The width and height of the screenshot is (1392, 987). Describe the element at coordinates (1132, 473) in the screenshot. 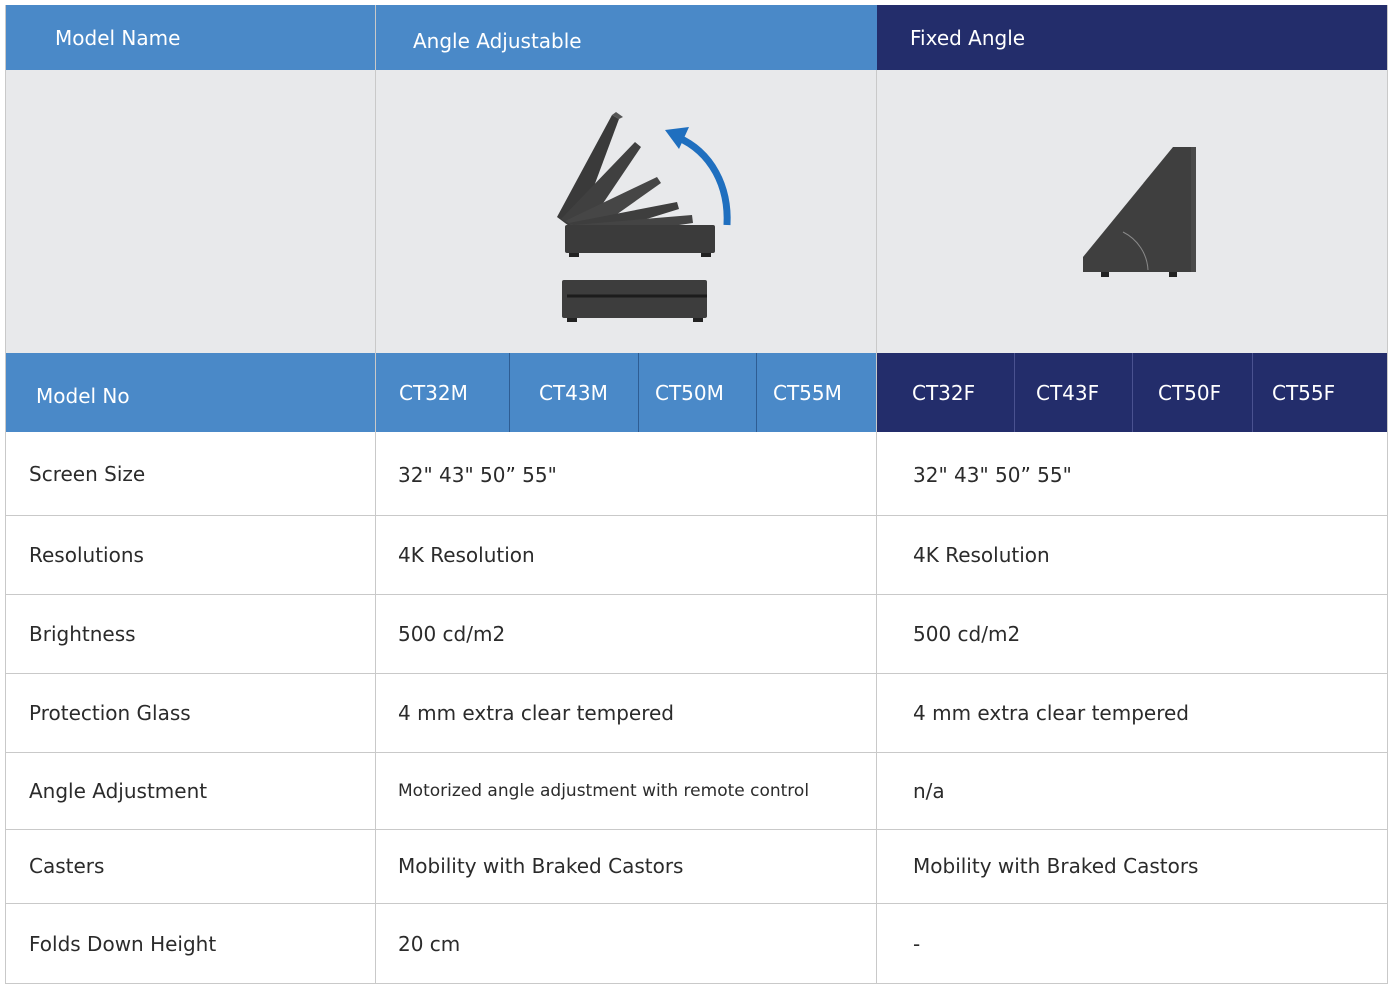

I see `row-screen-size-fixed: 32" 43" 50” 55"` at that location.